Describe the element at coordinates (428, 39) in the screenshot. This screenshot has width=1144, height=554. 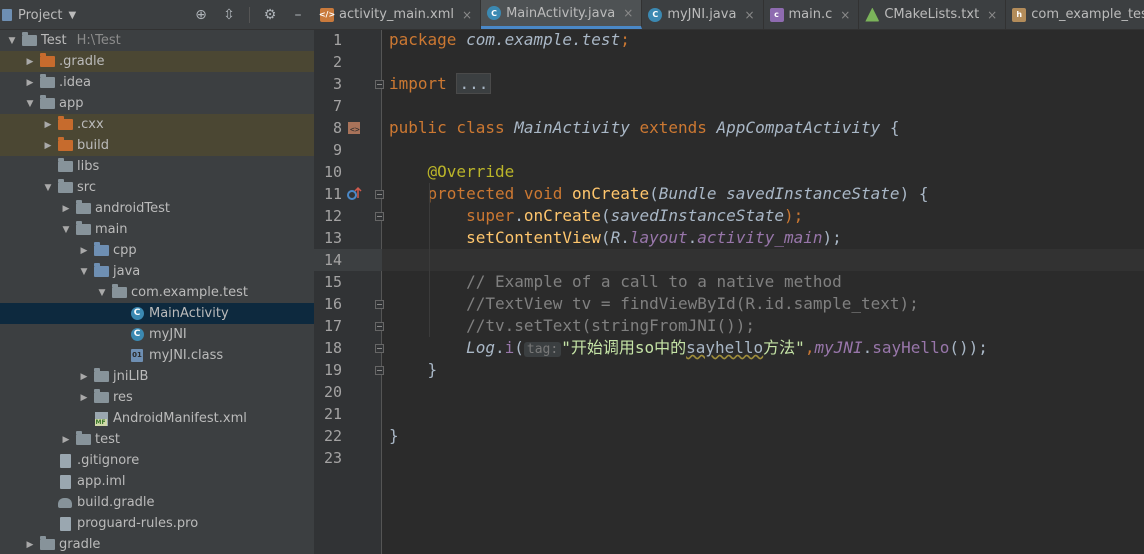
I see `code-token: package` at that location.